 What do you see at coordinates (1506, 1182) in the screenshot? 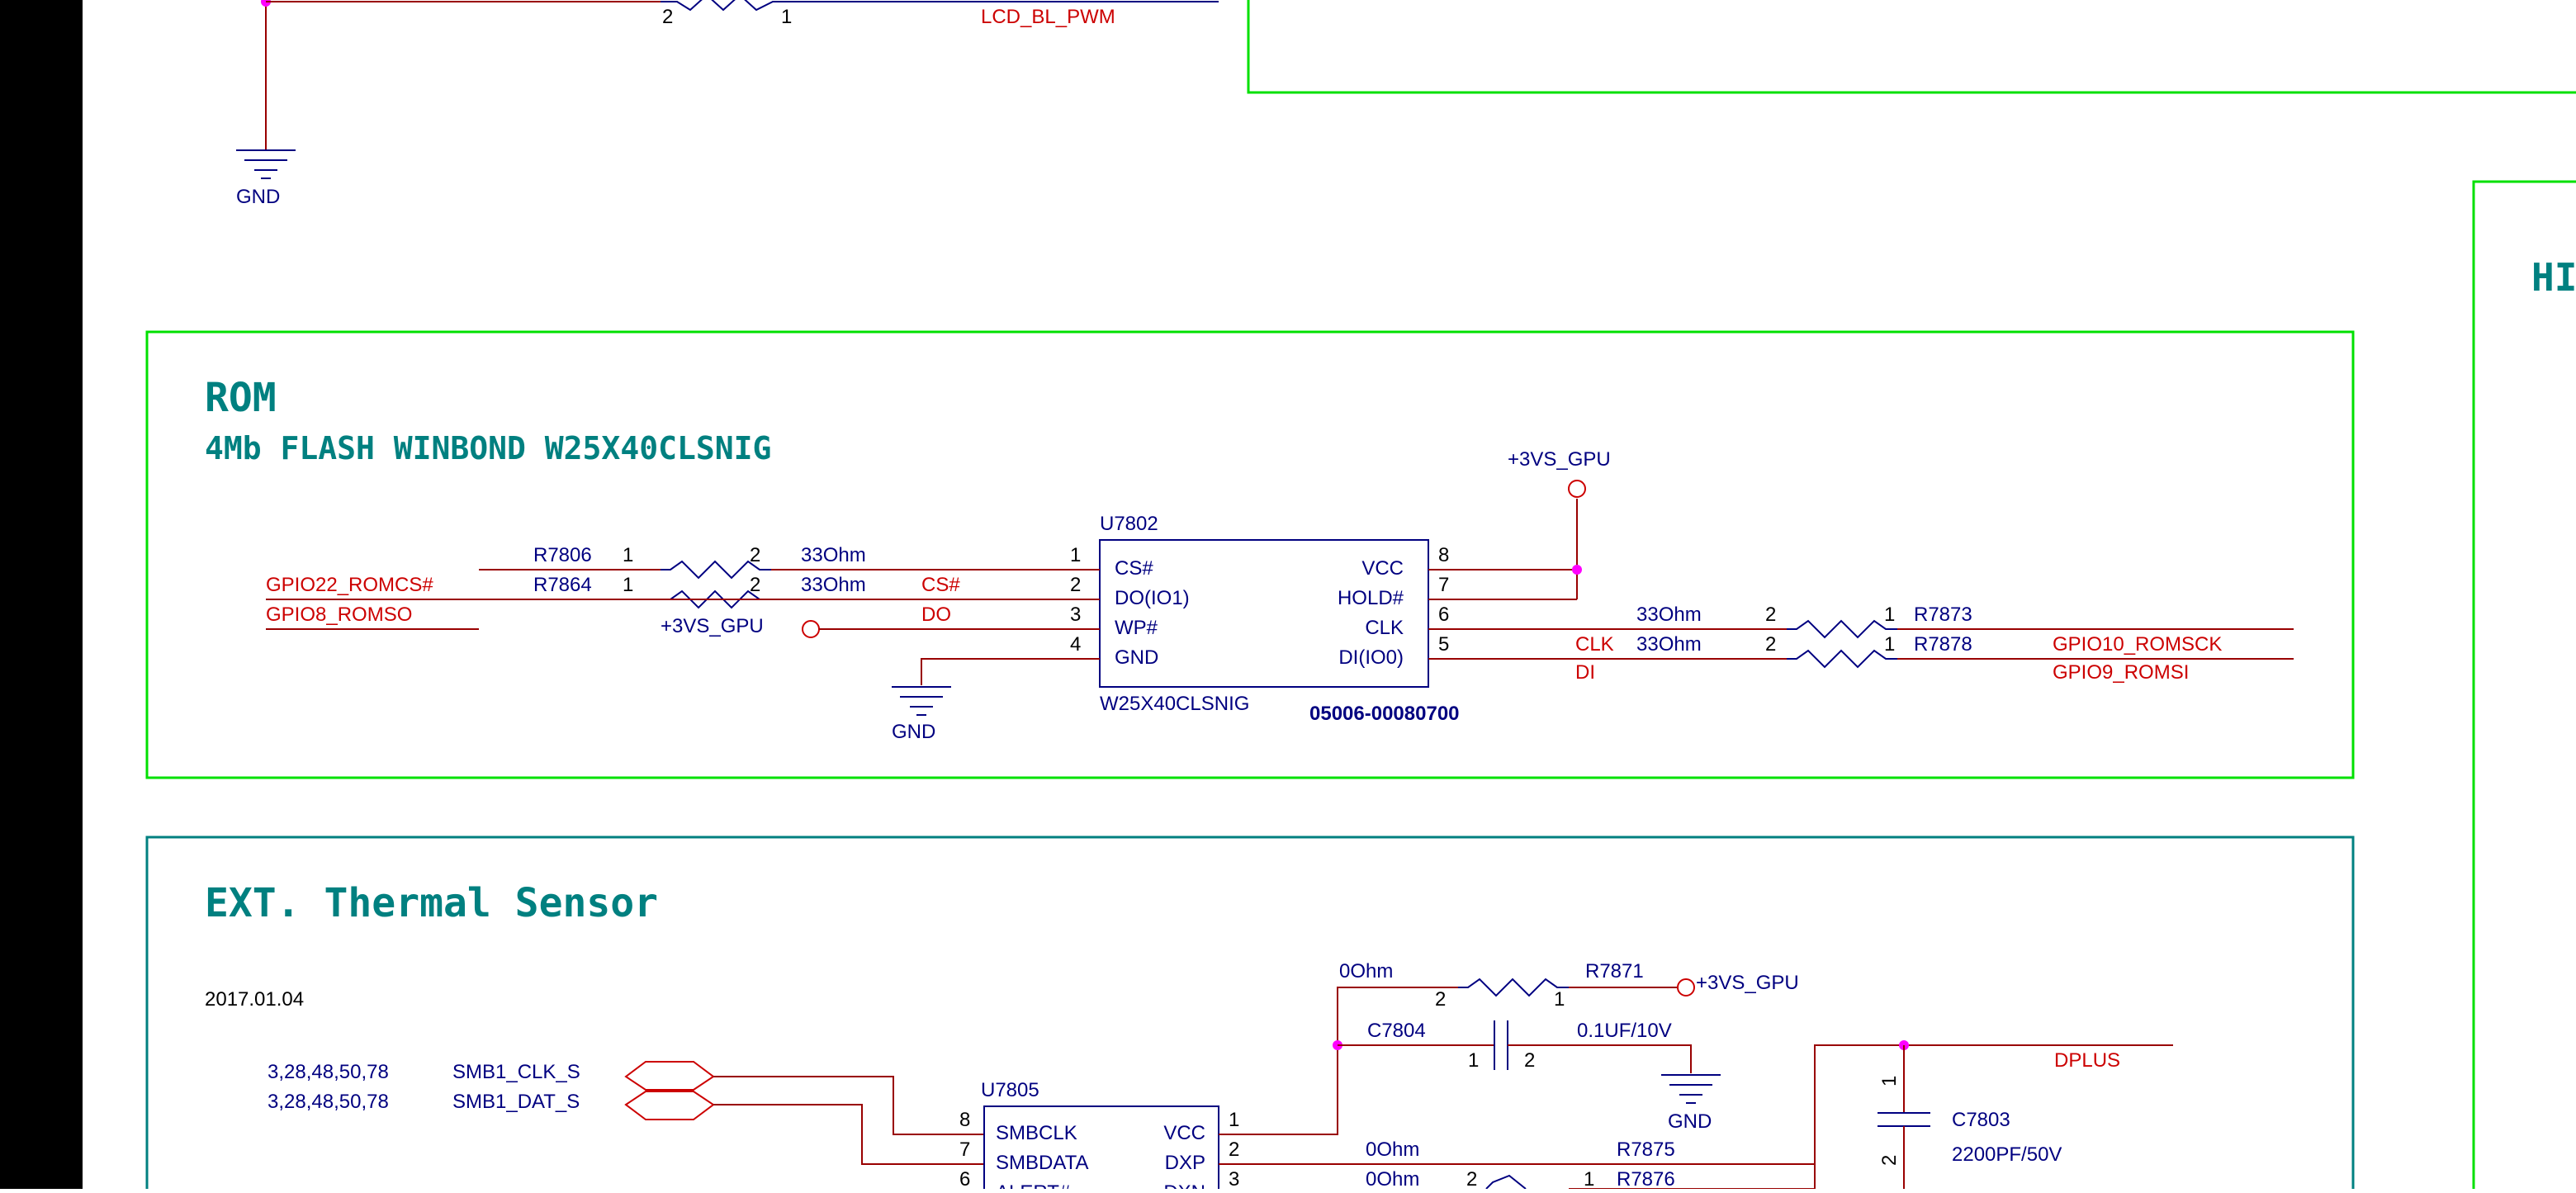
I see `resistor-r7876` at bounding box center [1506, 1182].